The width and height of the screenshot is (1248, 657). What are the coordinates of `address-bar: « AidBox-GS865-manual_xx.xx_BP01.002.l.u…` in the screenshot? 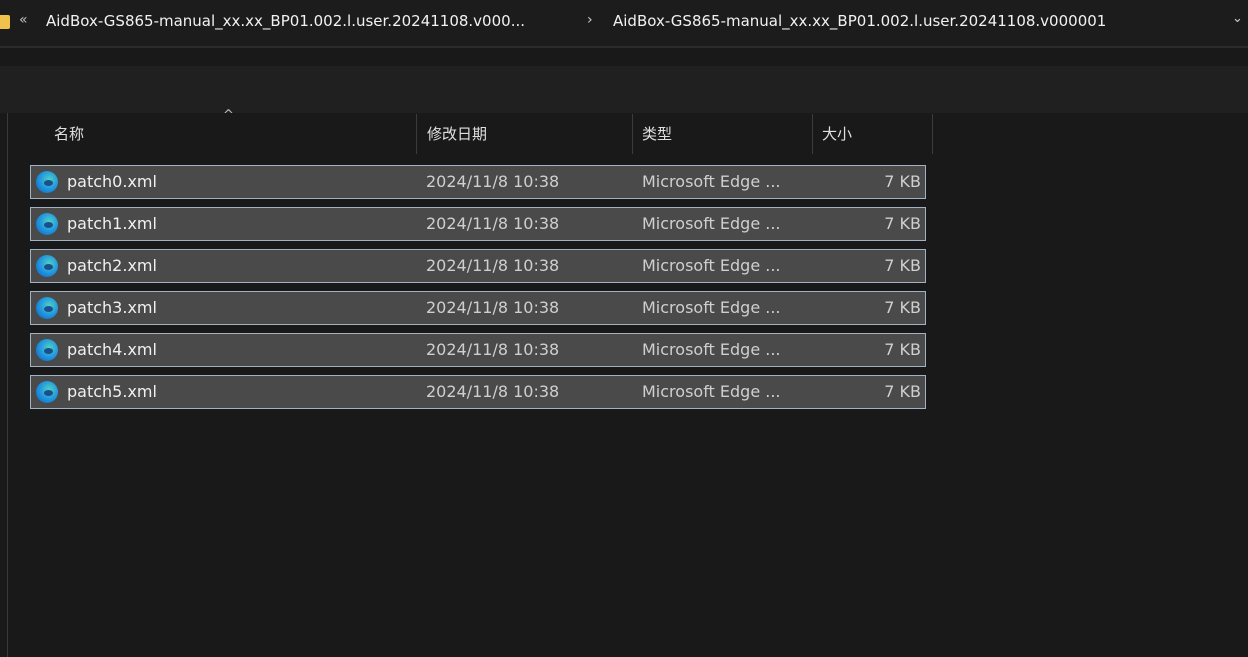 It's located at (624, 23).